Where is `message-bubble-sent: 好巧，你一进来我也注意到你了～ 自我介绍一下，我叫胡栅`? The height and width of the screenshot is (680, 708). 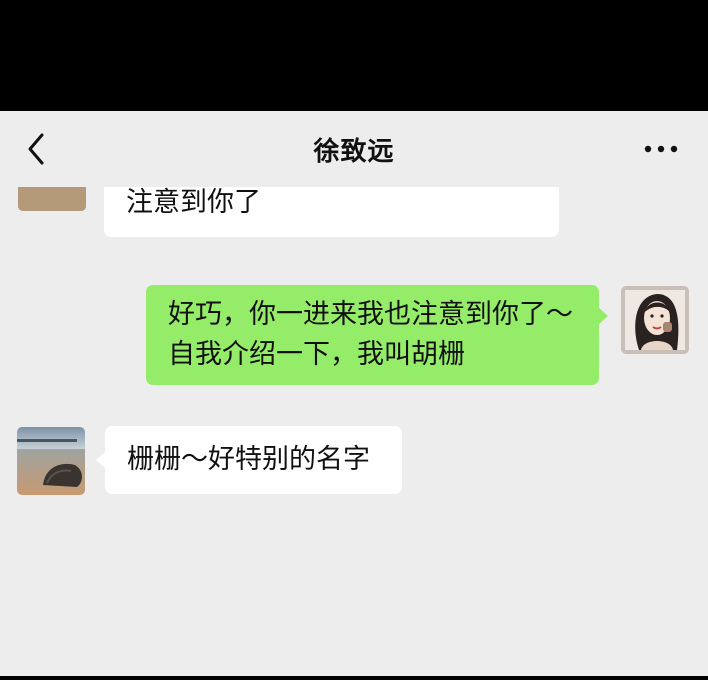 message-bubble-sent: 好巧，你一进来我也注意到你了～ 自我介绍一下，我叫胡栅 is located at coordinates (377, 335).